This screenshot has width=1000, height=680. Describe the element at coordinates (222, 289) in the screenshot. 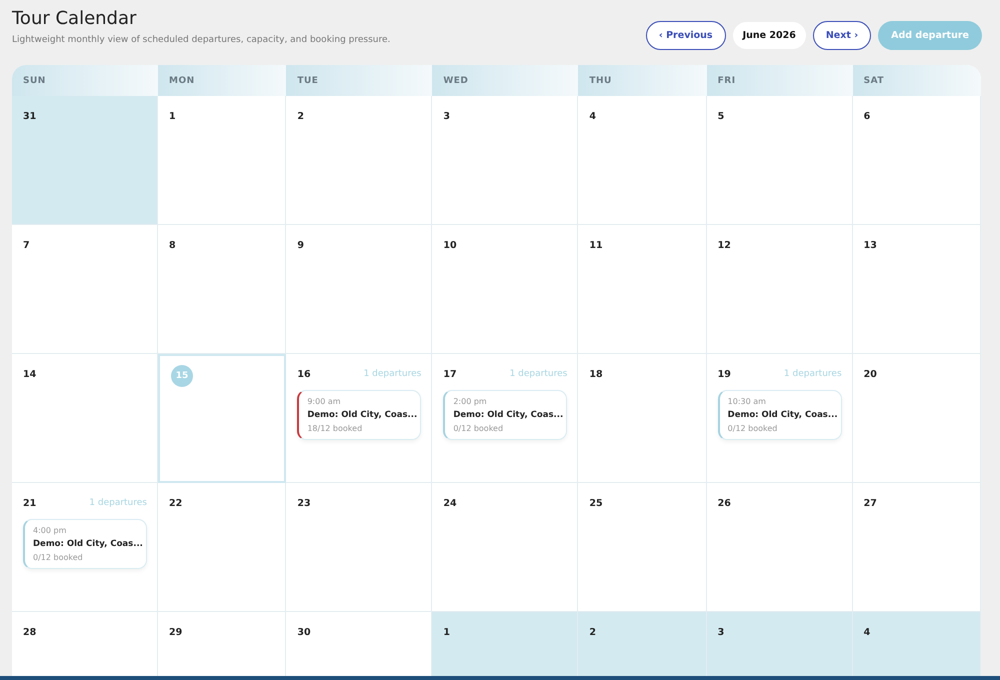

I see `day-cell: 8` at that location.